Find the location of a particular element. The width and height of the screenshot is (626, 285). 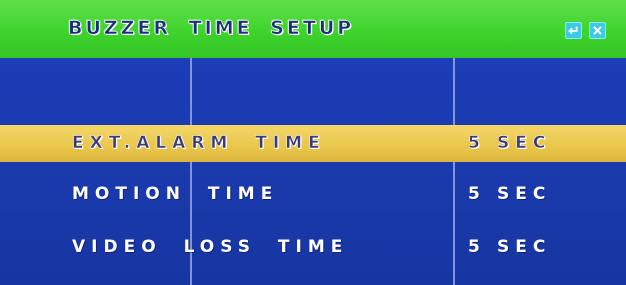

setting-row-video-loss-time: VIDEO LOSS TIME 5 SEC is located at coordinates (313, 247).